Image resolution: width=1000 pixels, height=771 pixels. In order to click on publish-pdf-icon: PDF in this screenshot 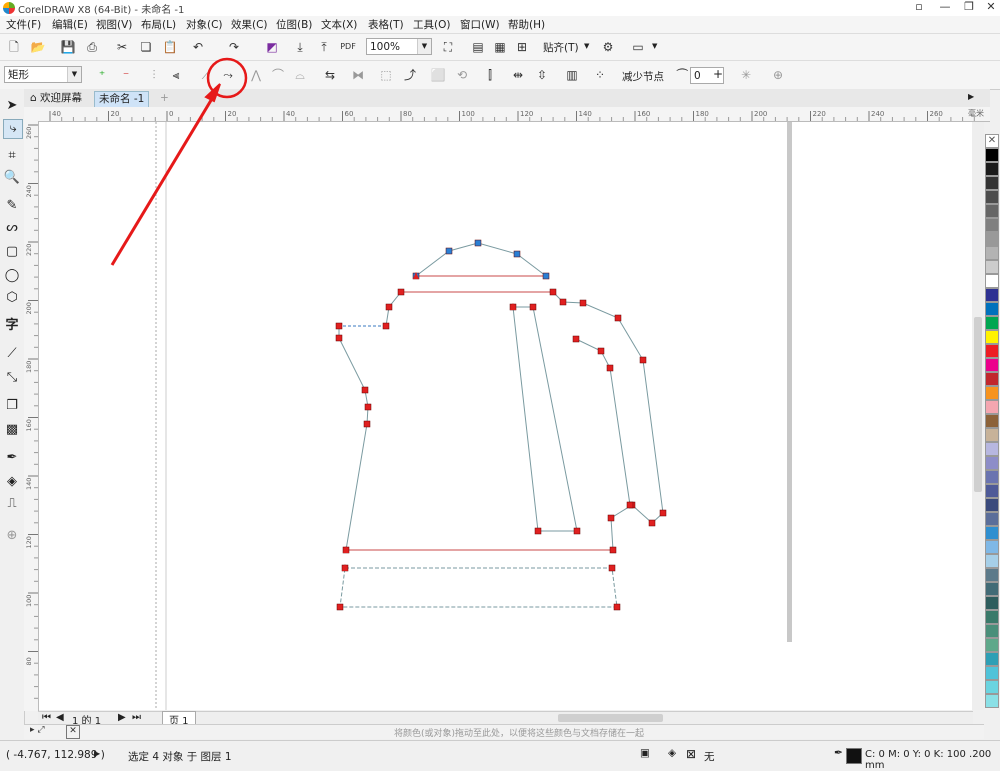, I will do `click(348, 47)`.